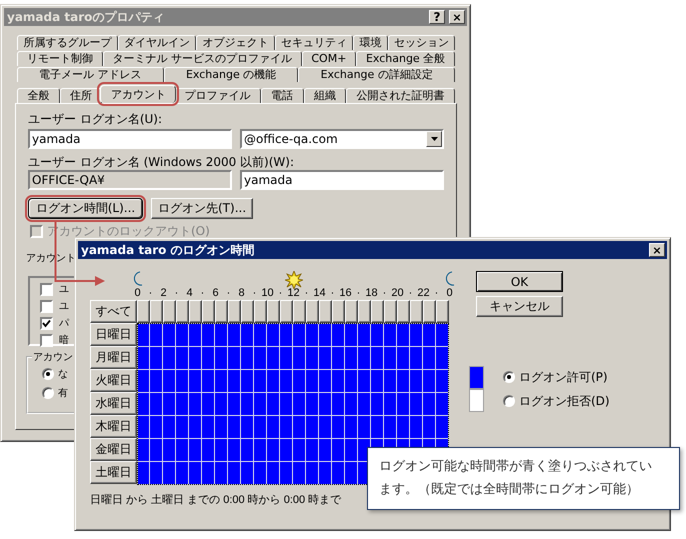 The height and width of the screenshot is (539, 686). I want to click on tab: Exchange の機能, so click(231, 74).